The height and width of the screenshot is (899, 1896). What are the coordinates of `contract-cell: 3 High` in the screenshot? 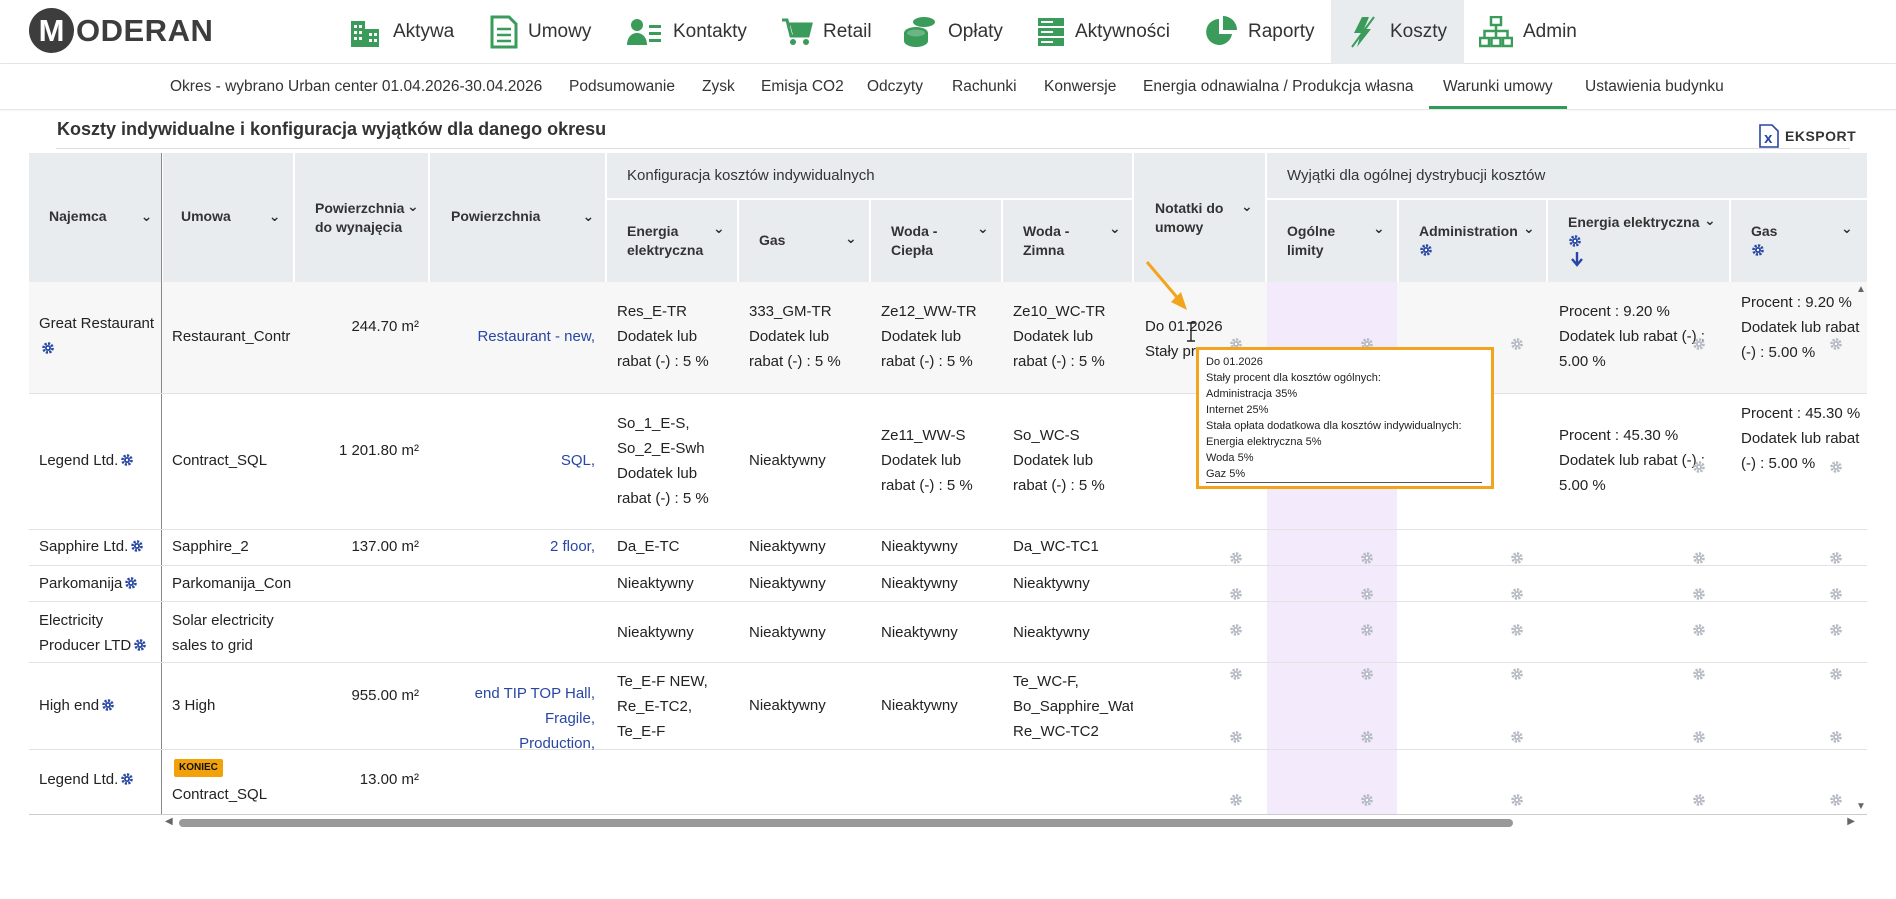 It's located at (193, 705).